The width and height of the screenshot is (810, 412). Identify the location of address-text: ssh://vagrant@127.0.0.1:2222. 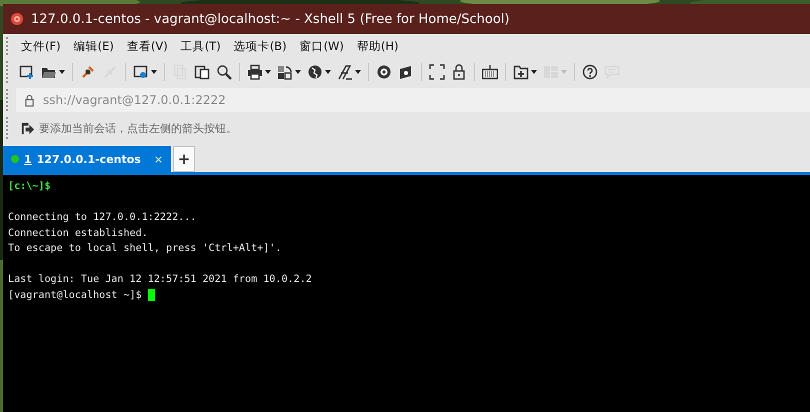
(134, 100).